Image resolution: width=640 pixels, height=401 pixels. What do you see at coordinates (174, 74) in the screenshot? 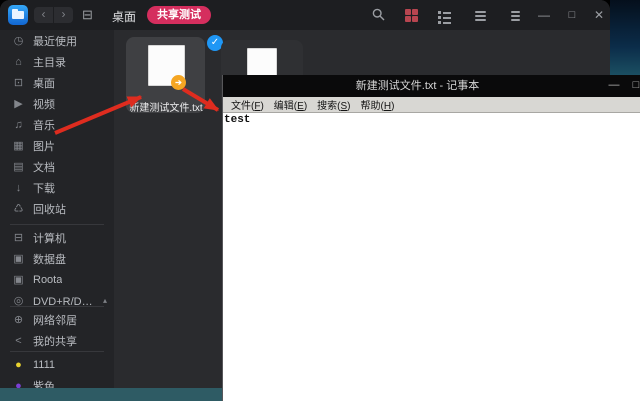
I see `file-tile-selected: ➔ 新建测试文件.txt ✓` at bounding box center [174, 74].